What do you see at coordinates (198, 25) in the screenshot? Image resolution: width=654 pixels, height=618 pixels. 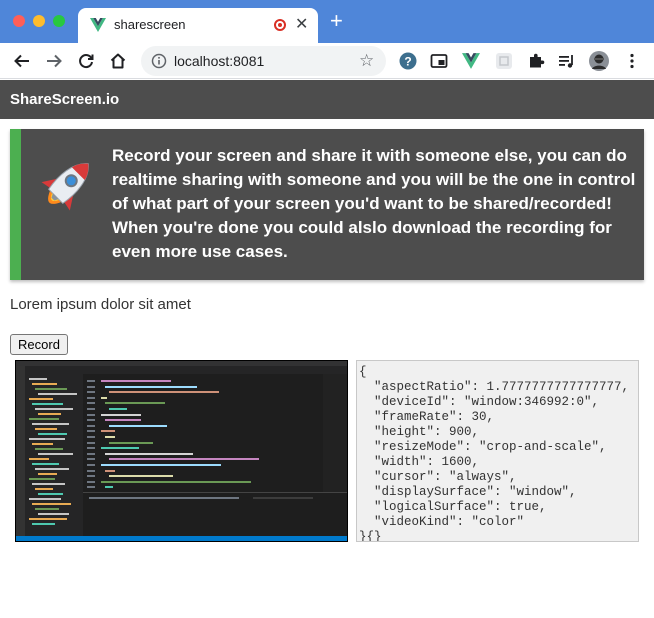 I see `browser-tab: sharescreen ✕` at bounding box center [198, 25].